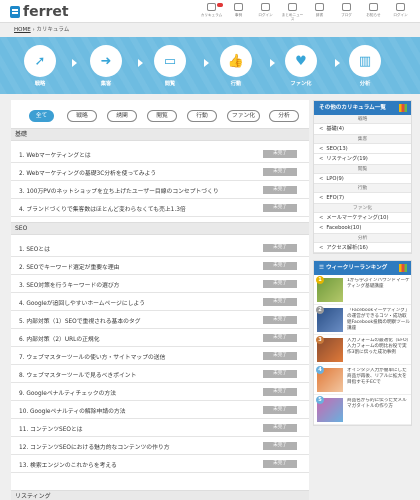 Image resolution: width=420 pixels, height=500 pixels. Describe the element at coordinates (320, 340) in the screenshot. I see `rank-number: 3` at that location.